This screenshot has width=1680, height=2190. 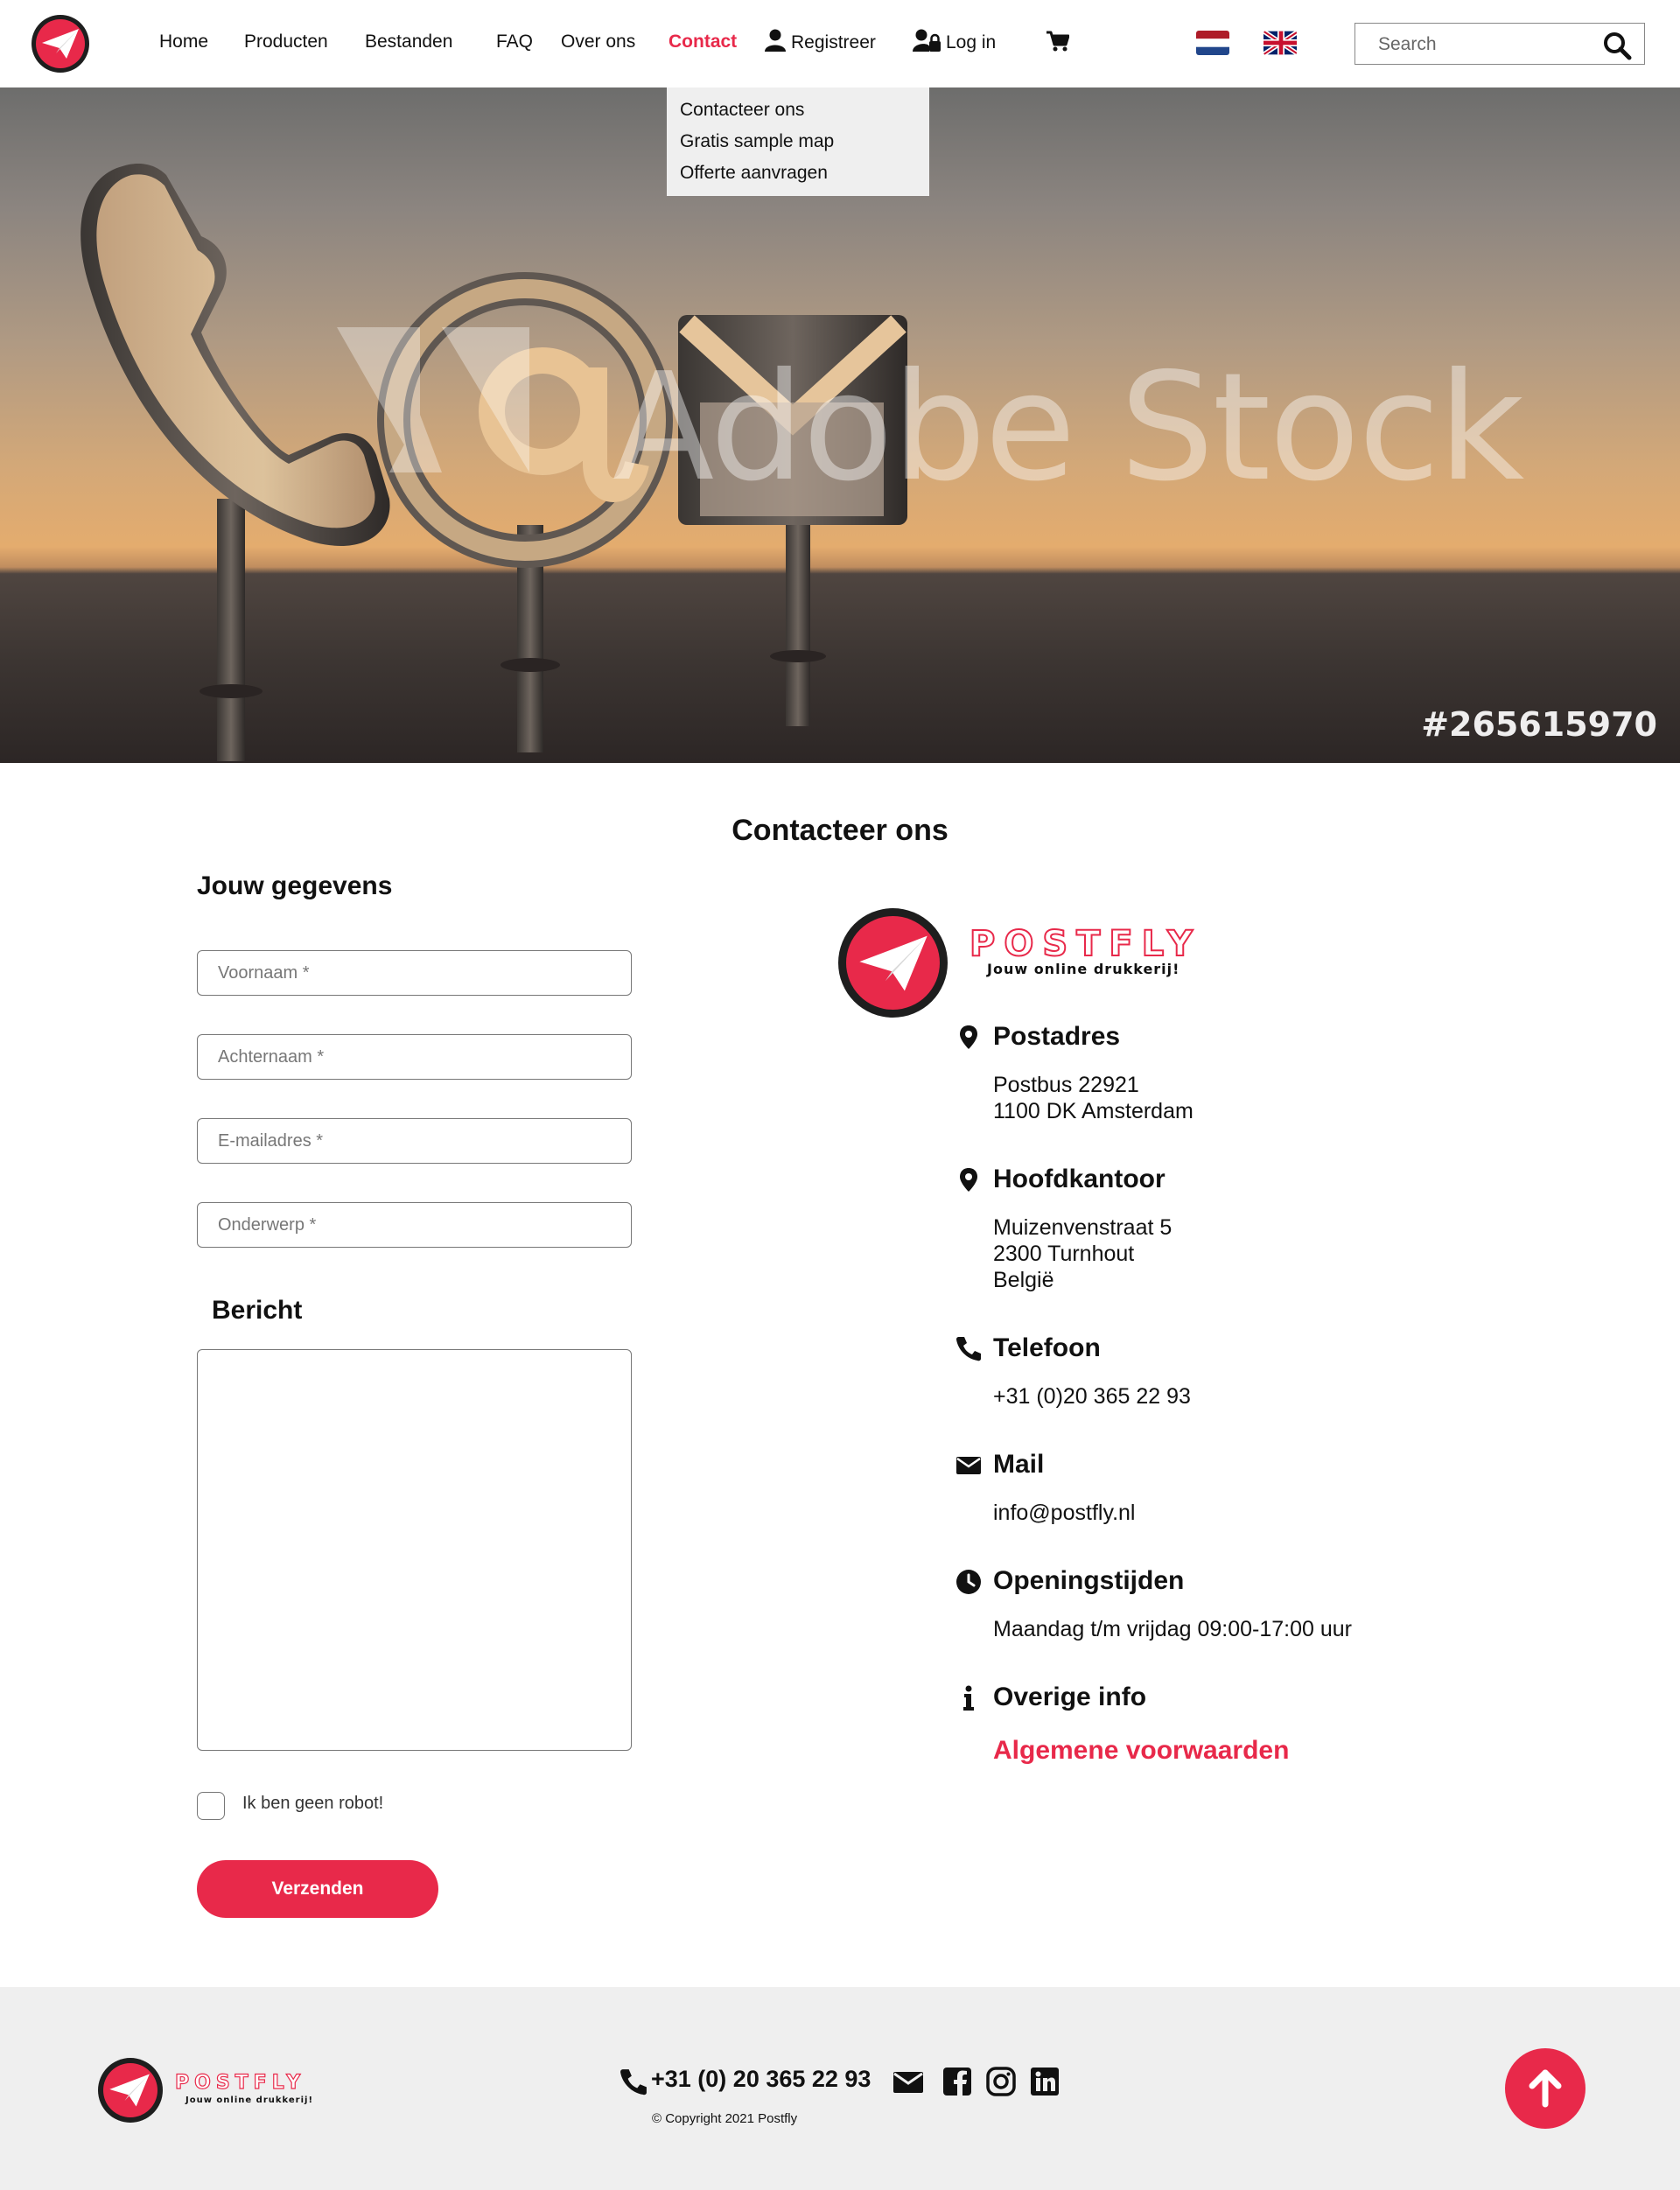 I want to click on subject-field, so click(x=414, y=1225).